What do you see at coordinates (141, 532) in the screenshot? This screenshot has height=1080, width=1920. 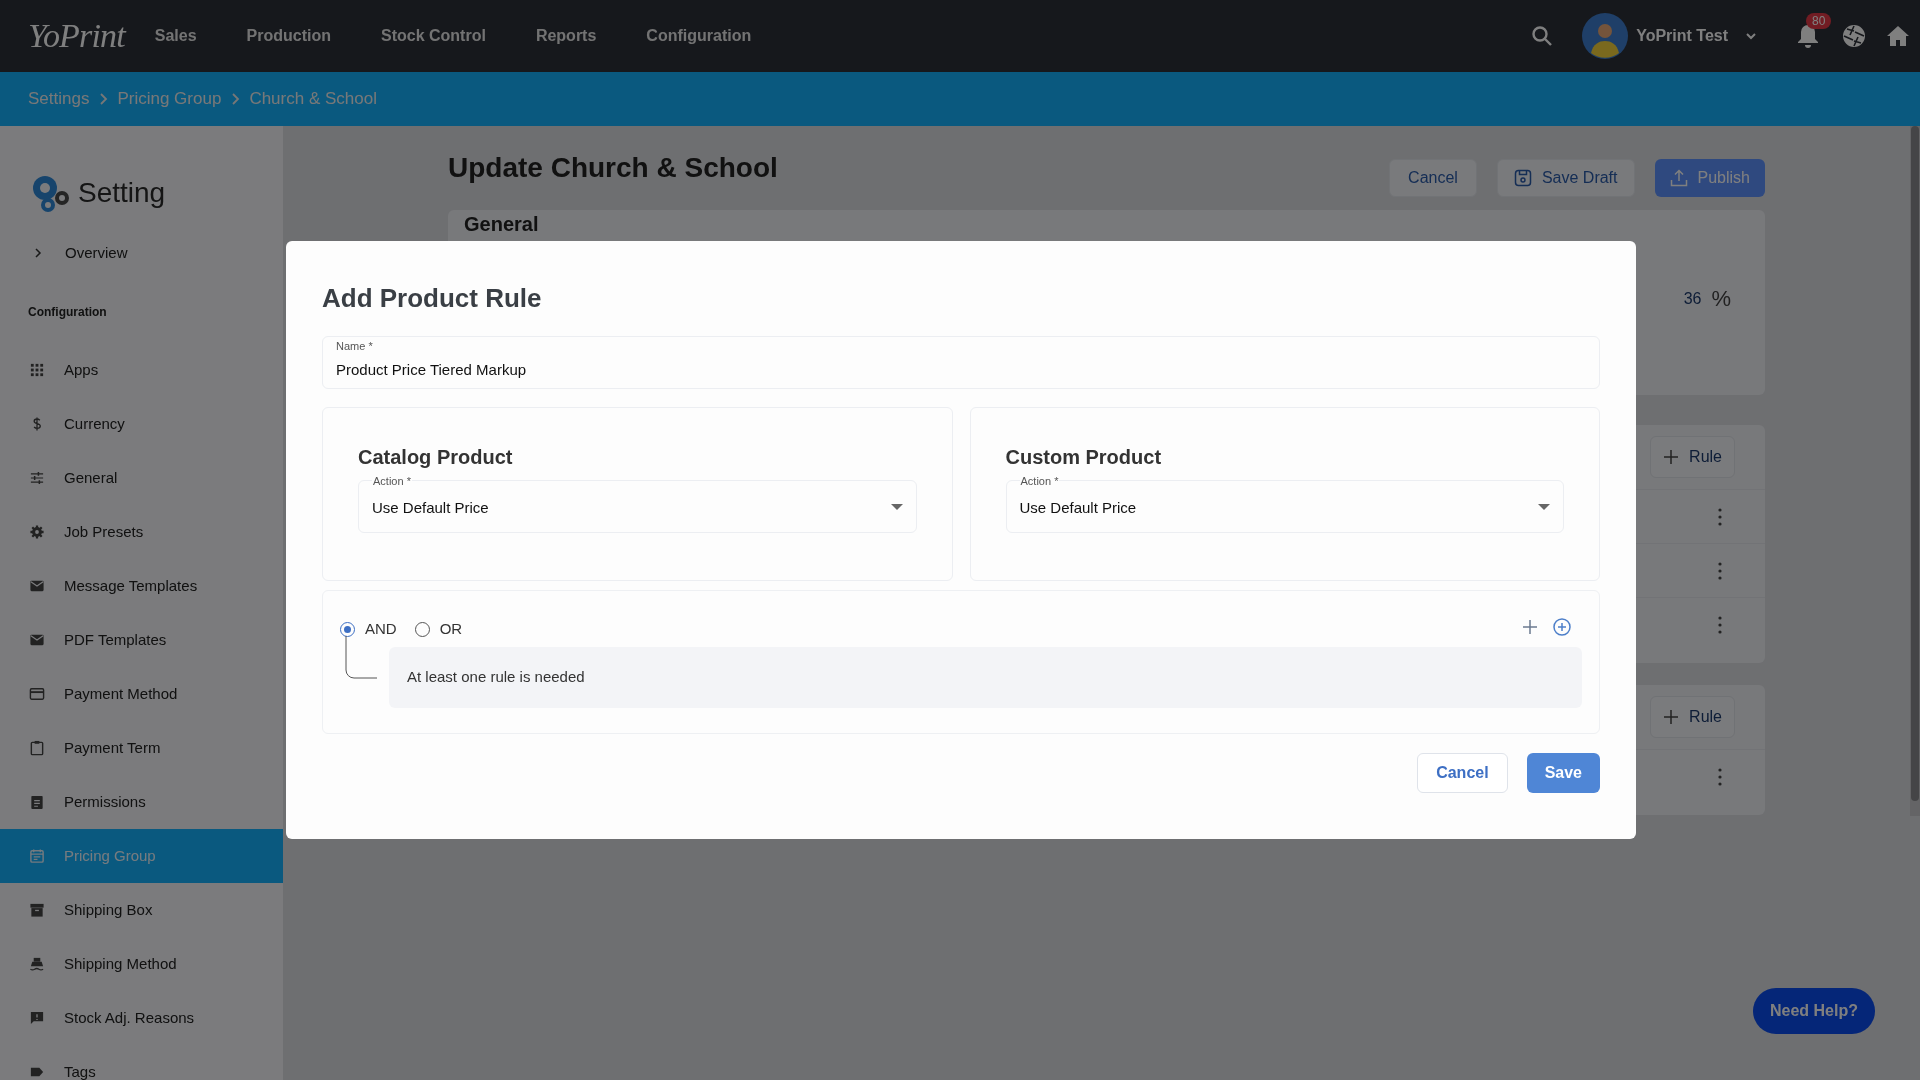 I see `sidebar-item: Job Presets` at bounding box center [141, 532].